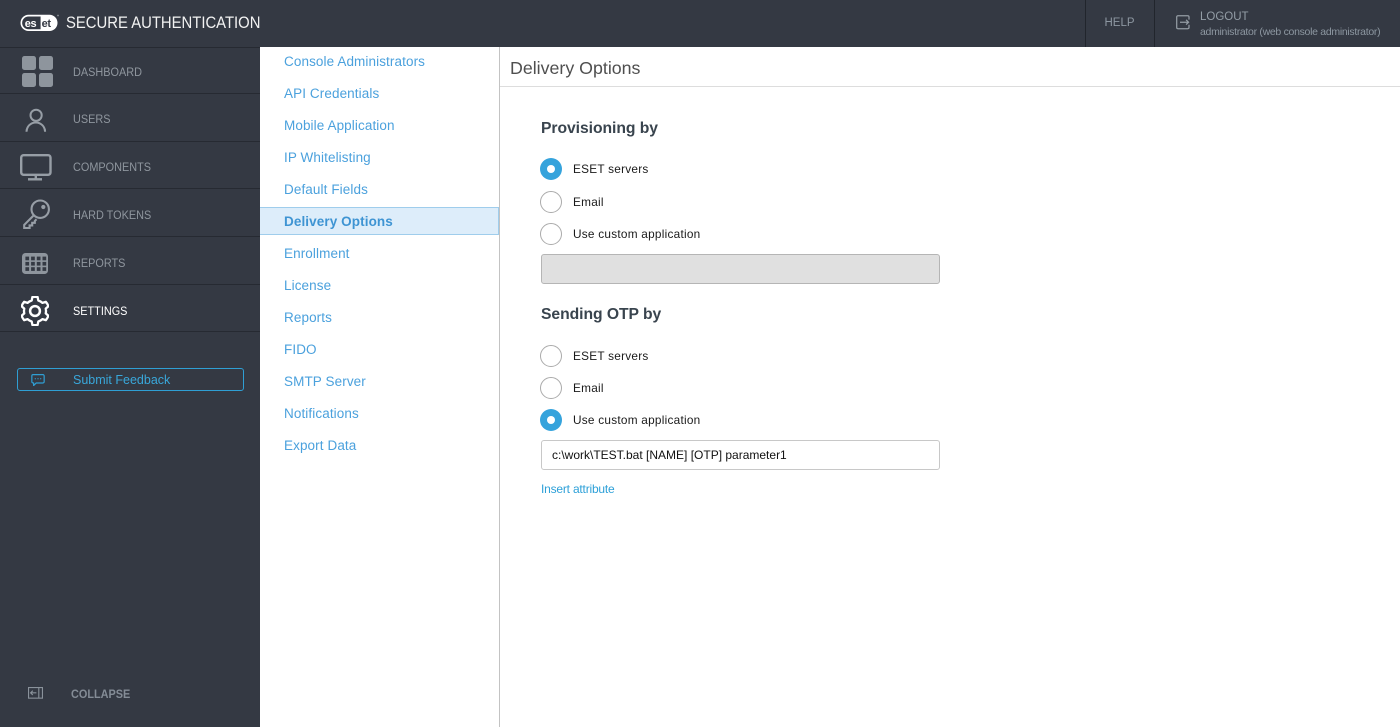 The width and height of the screenshot is (1400, 727). I want to click on svg-text: es, so click(30, 24).